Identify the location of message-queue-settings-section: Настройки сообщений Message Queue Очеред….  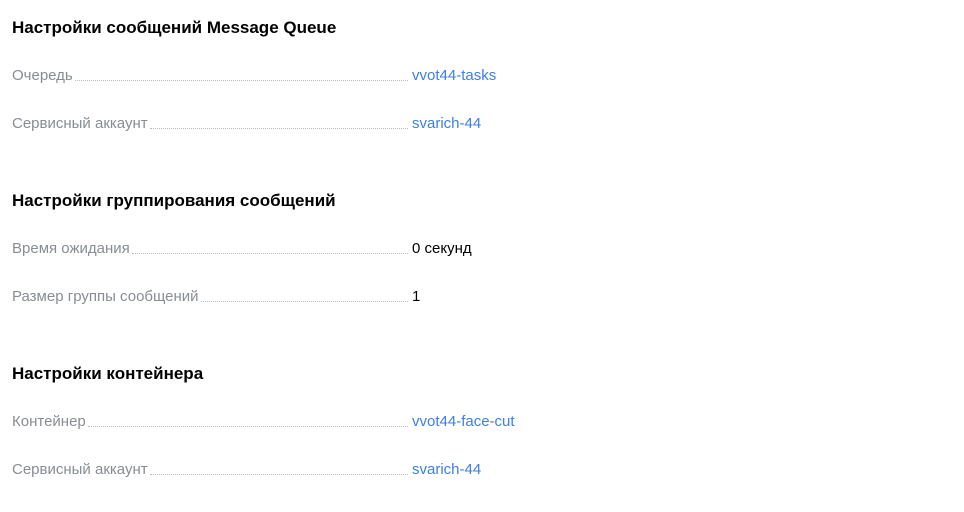
(272, 74).